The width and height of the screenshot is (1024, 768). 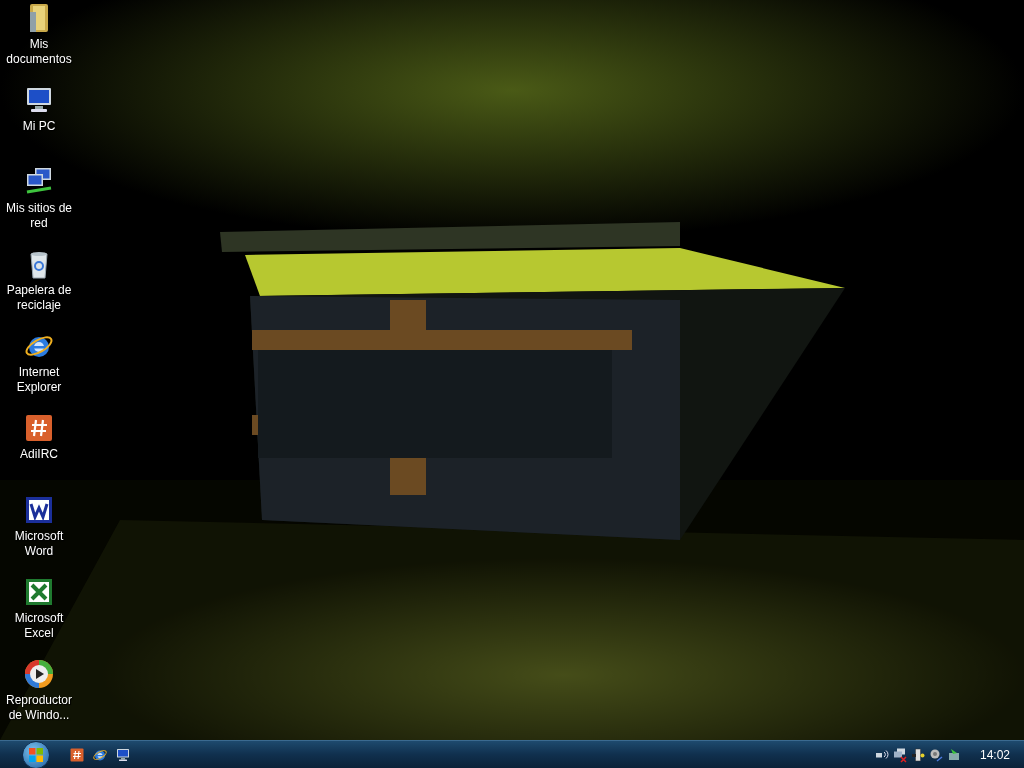 I want to click on icon-label: Internet Explorer, so click(x=39, y=380).